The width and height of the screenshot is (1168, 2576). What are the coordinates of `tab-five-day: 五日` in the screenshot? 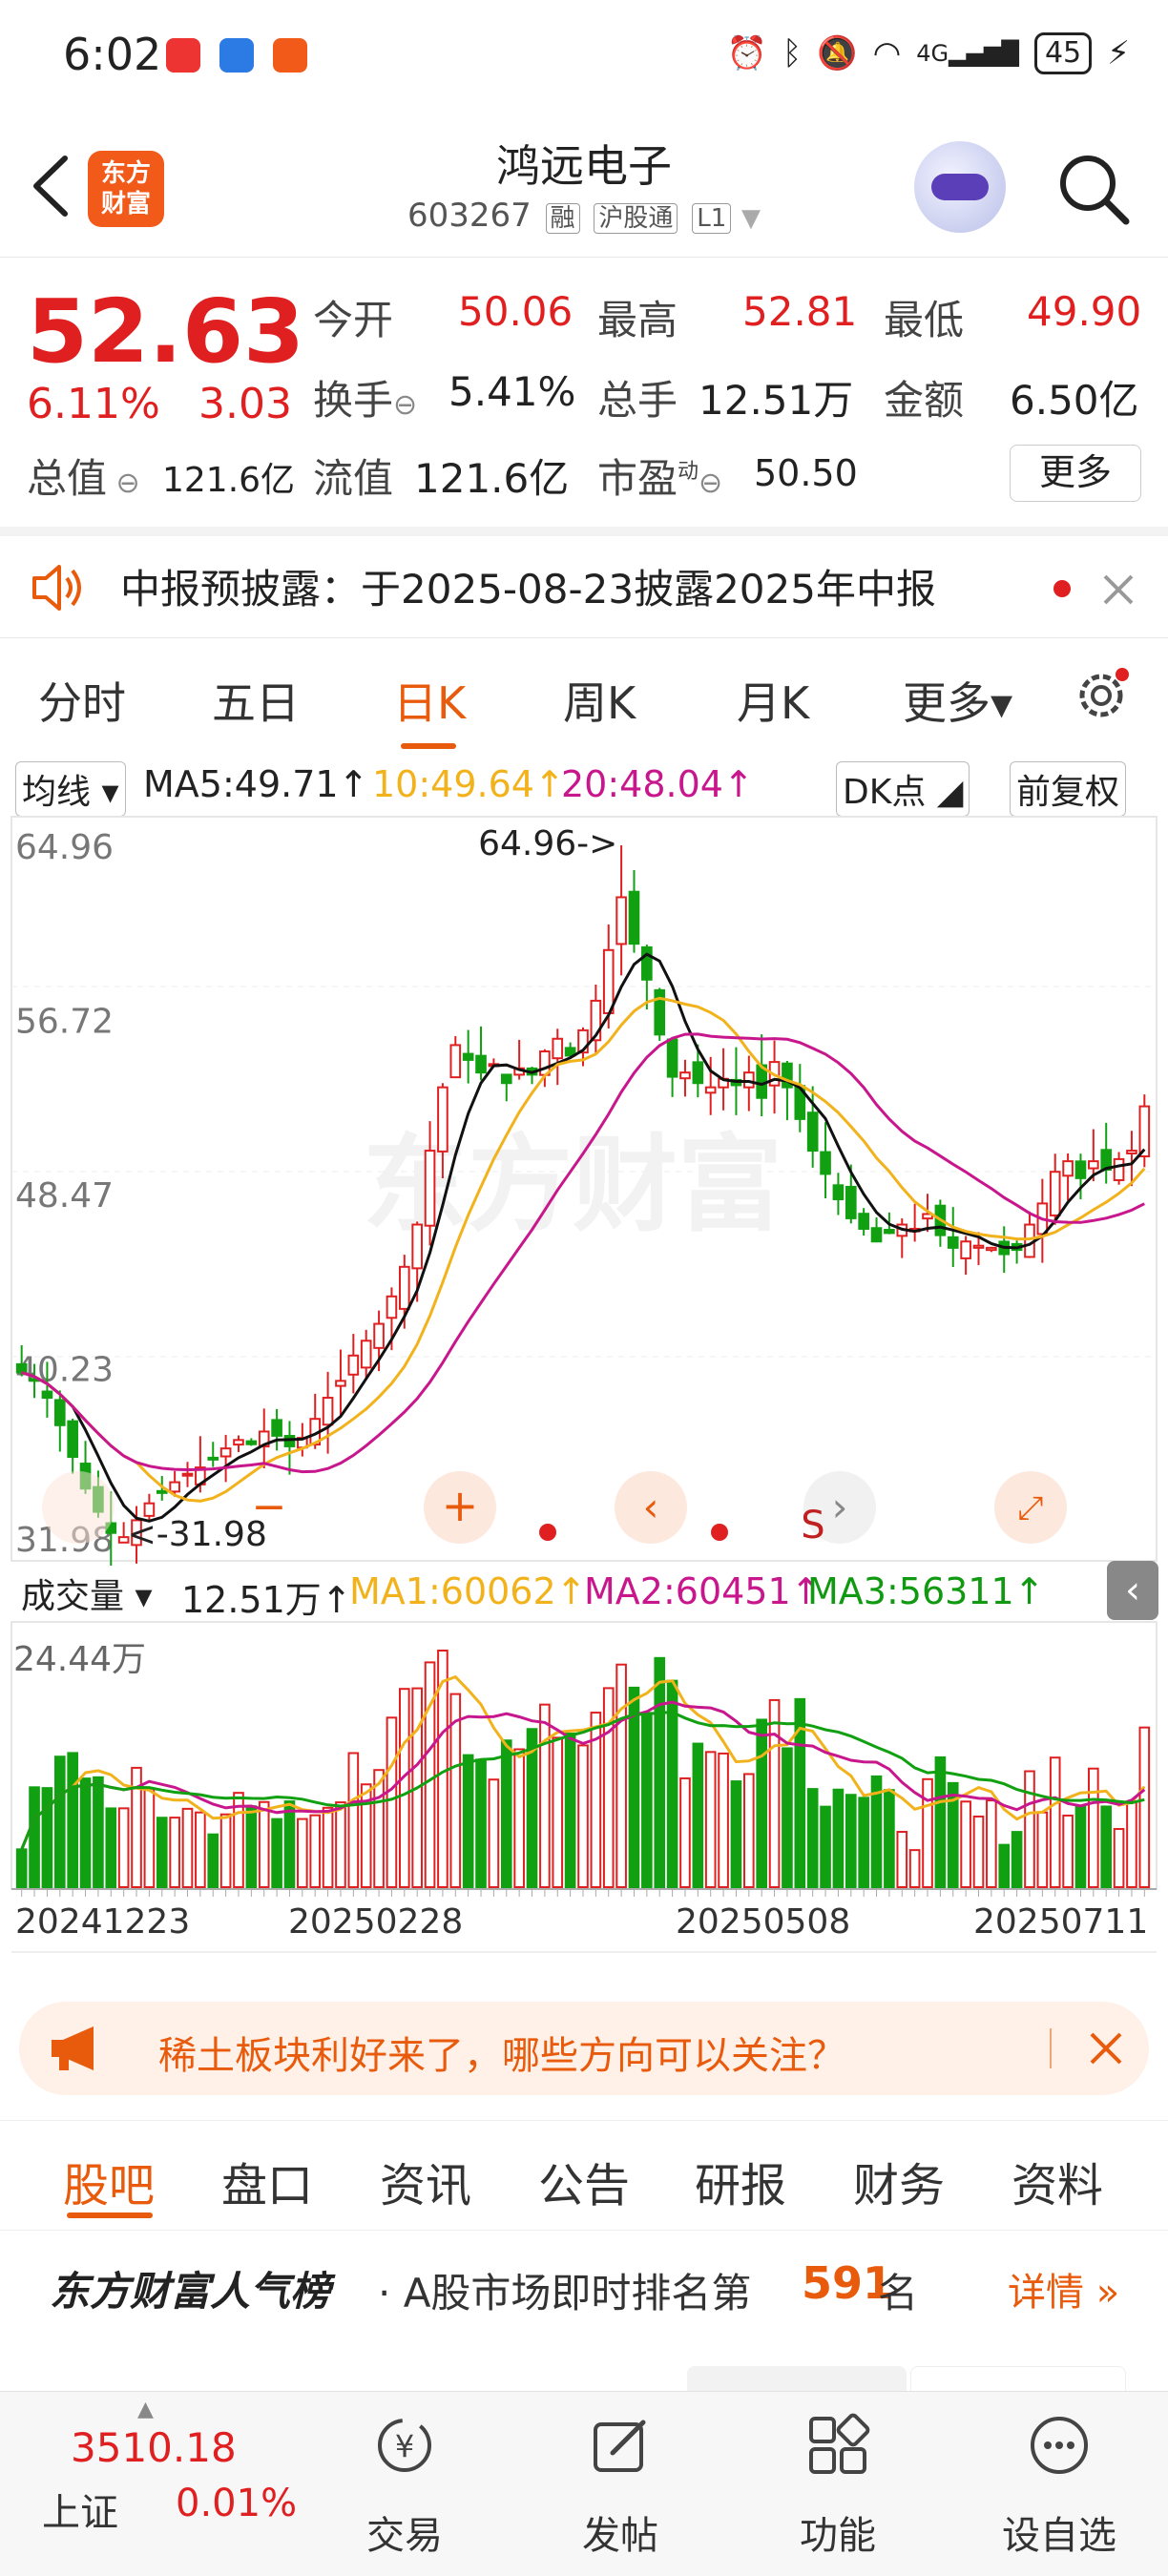 It's located at (256, 700).